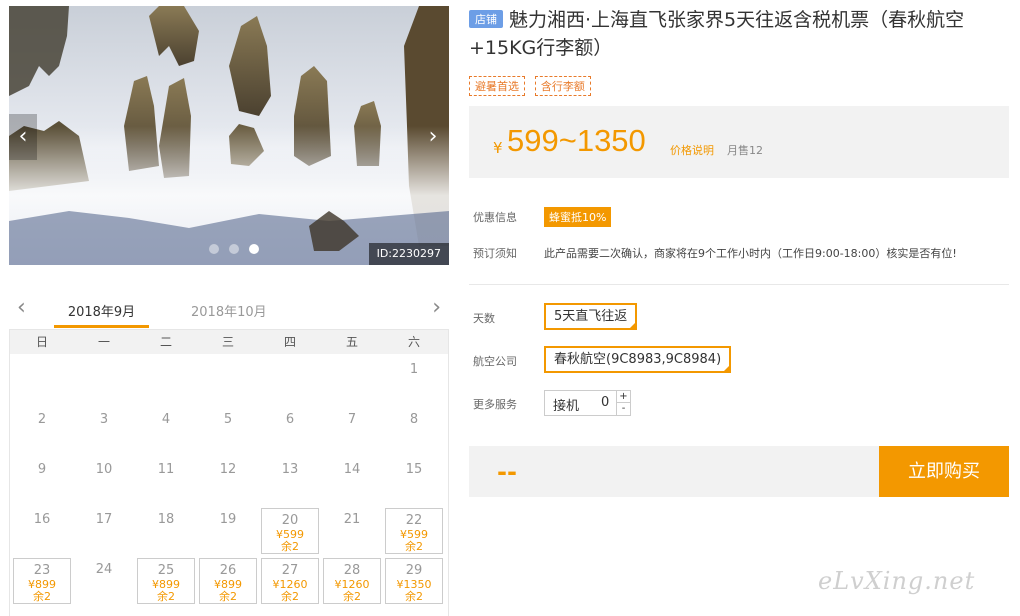  I want to click on calendar-day-available: 22 ¥599 余2, so click(414, 531).